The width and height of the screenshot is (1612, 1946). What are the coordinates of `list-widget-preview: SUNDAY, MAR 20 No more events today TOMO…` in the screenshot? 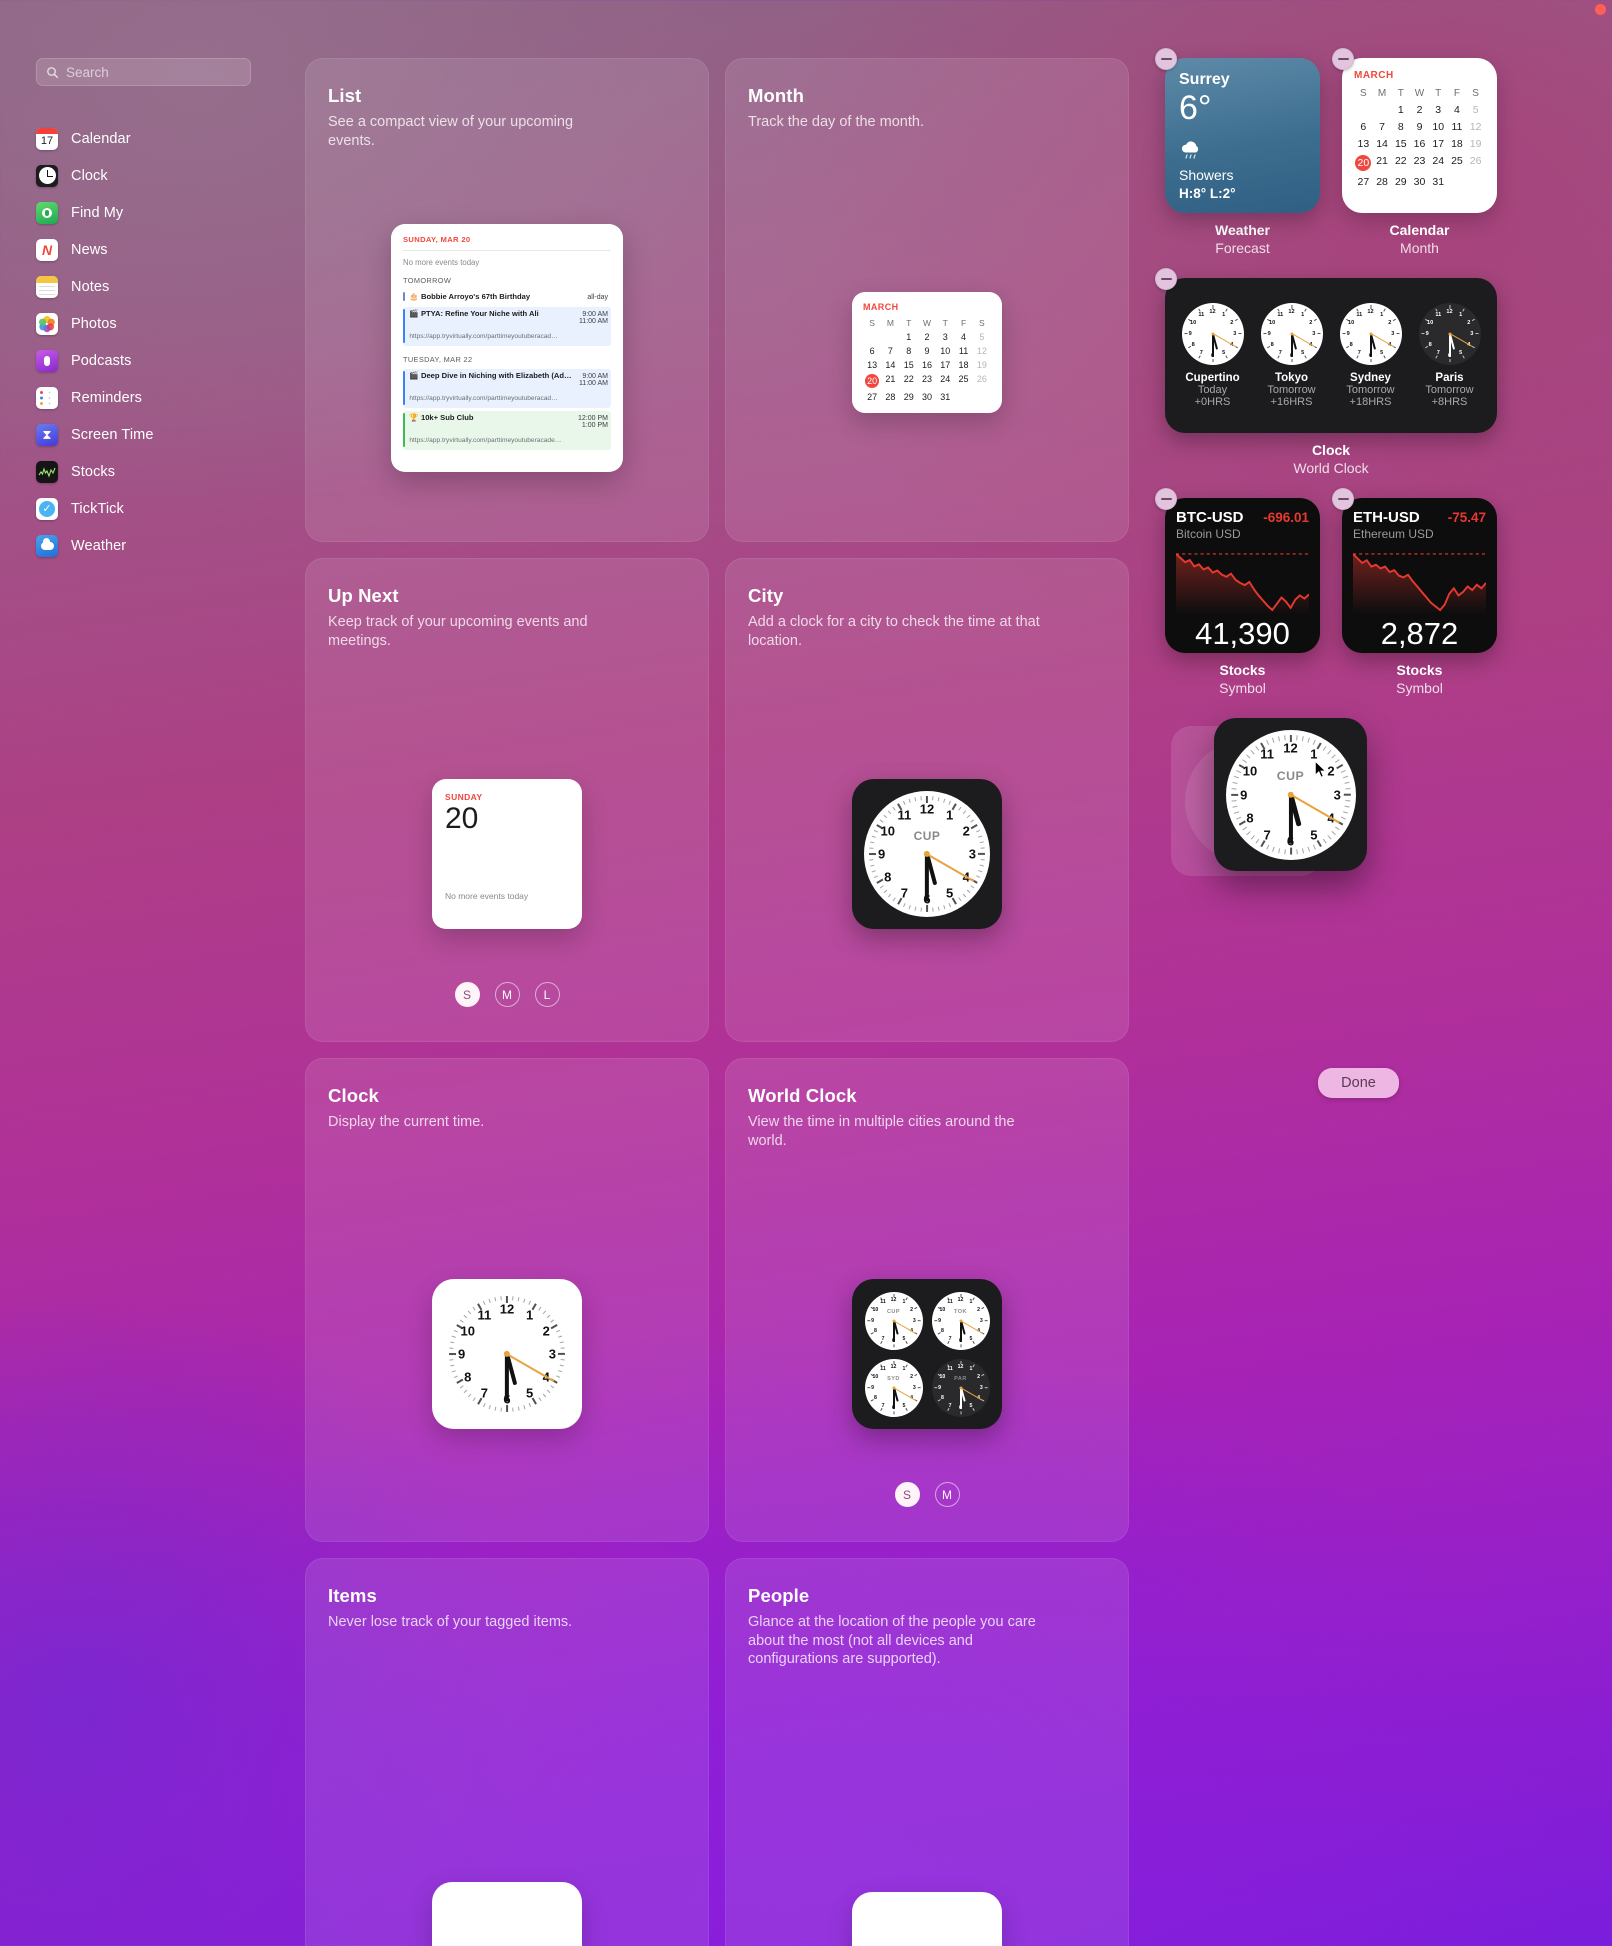 It's located at (507, 348).